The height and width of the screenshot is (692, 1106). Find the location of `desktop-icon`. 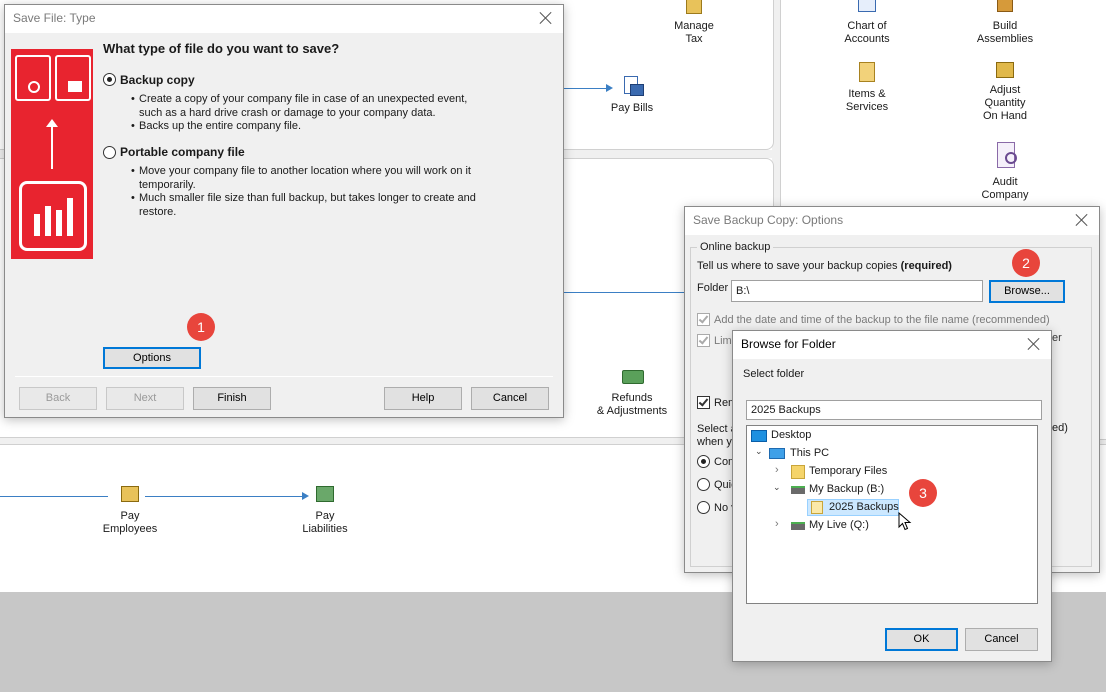

desktop-icon is located at coordinates (759, 436).